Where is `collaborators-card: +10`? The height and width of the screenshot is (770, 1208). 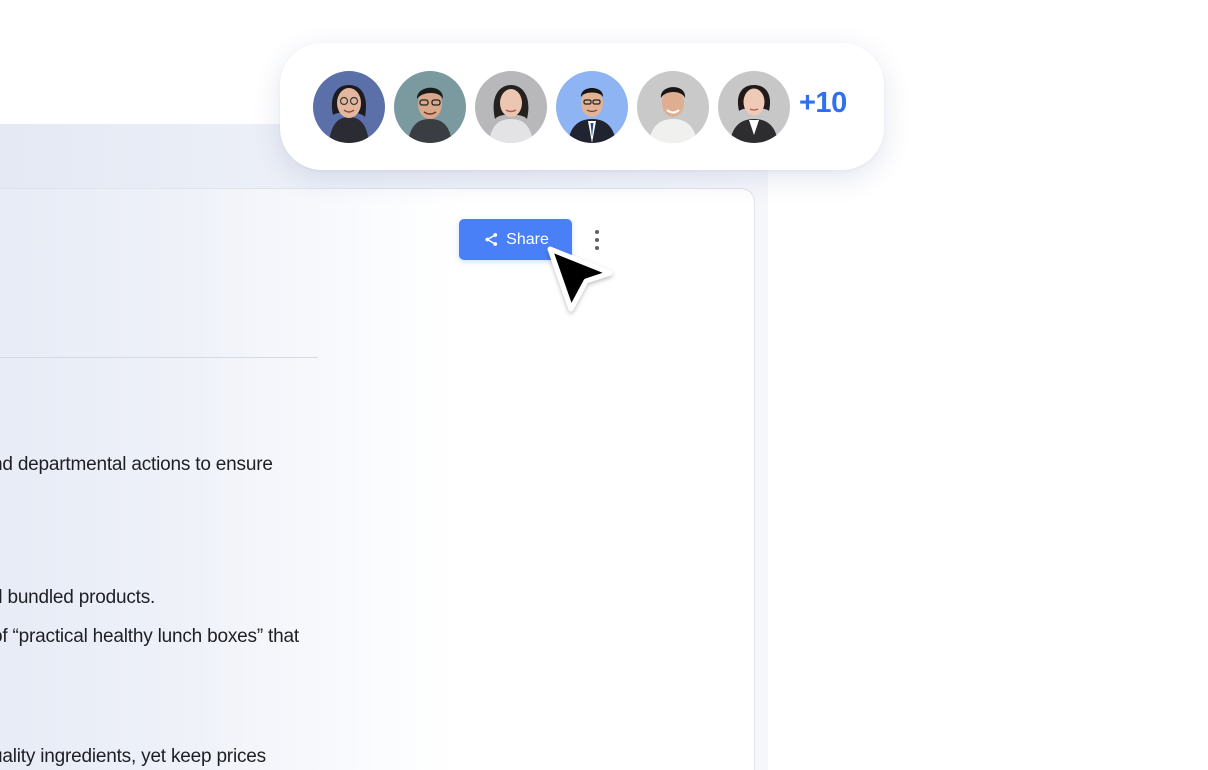
collaborators-card: +10 is located at coordinates (582, 106).